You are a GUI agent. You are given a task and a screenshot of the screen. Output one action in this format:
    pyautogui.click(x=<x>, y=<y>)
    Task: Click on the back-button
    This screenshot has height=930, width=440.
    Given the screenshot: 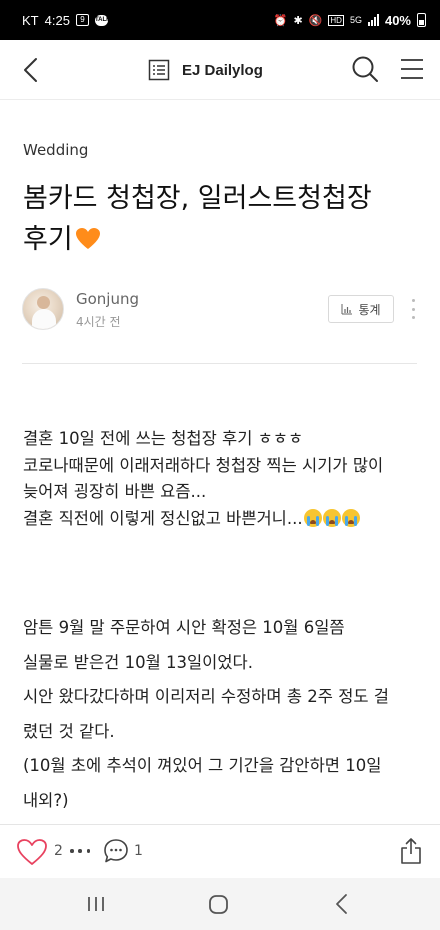 What is the action you would take?
    pyautogui.click(x=32, y=70)
    